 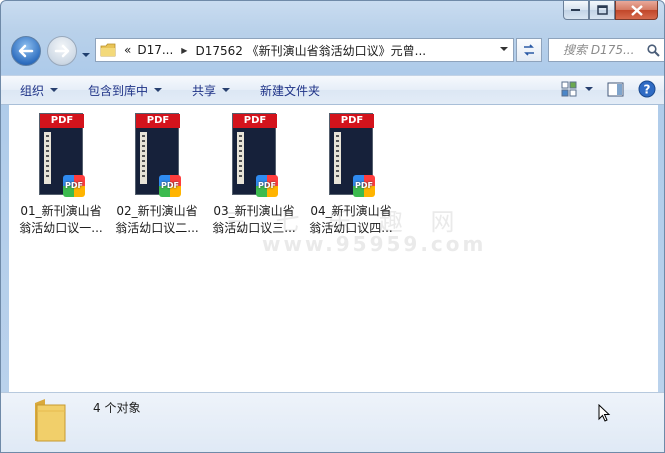 I want to click on minimize-icon, so click(x=575, y=10).